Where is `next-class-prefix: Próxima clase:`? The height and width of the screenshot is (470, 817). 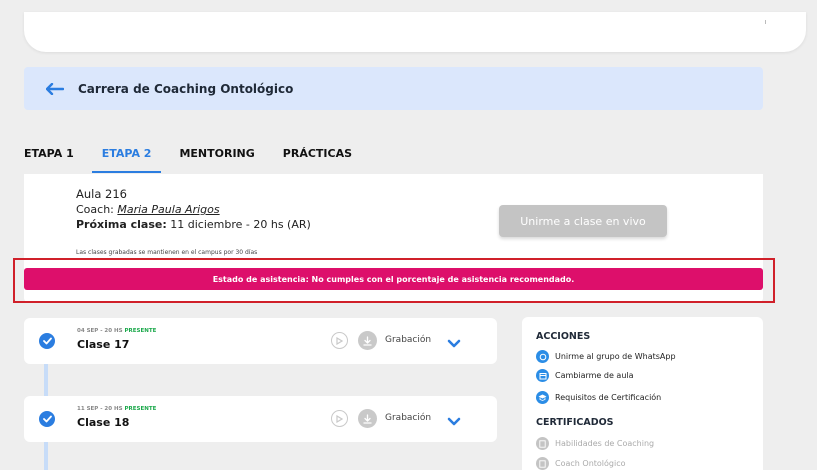
next-class-prefix: Próxima clase: is located at coordinates (121, 224).